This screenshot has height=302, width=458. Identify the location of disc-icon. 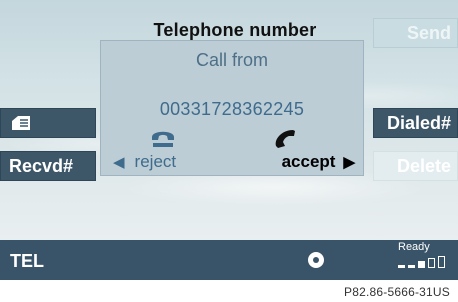
(316, 260).